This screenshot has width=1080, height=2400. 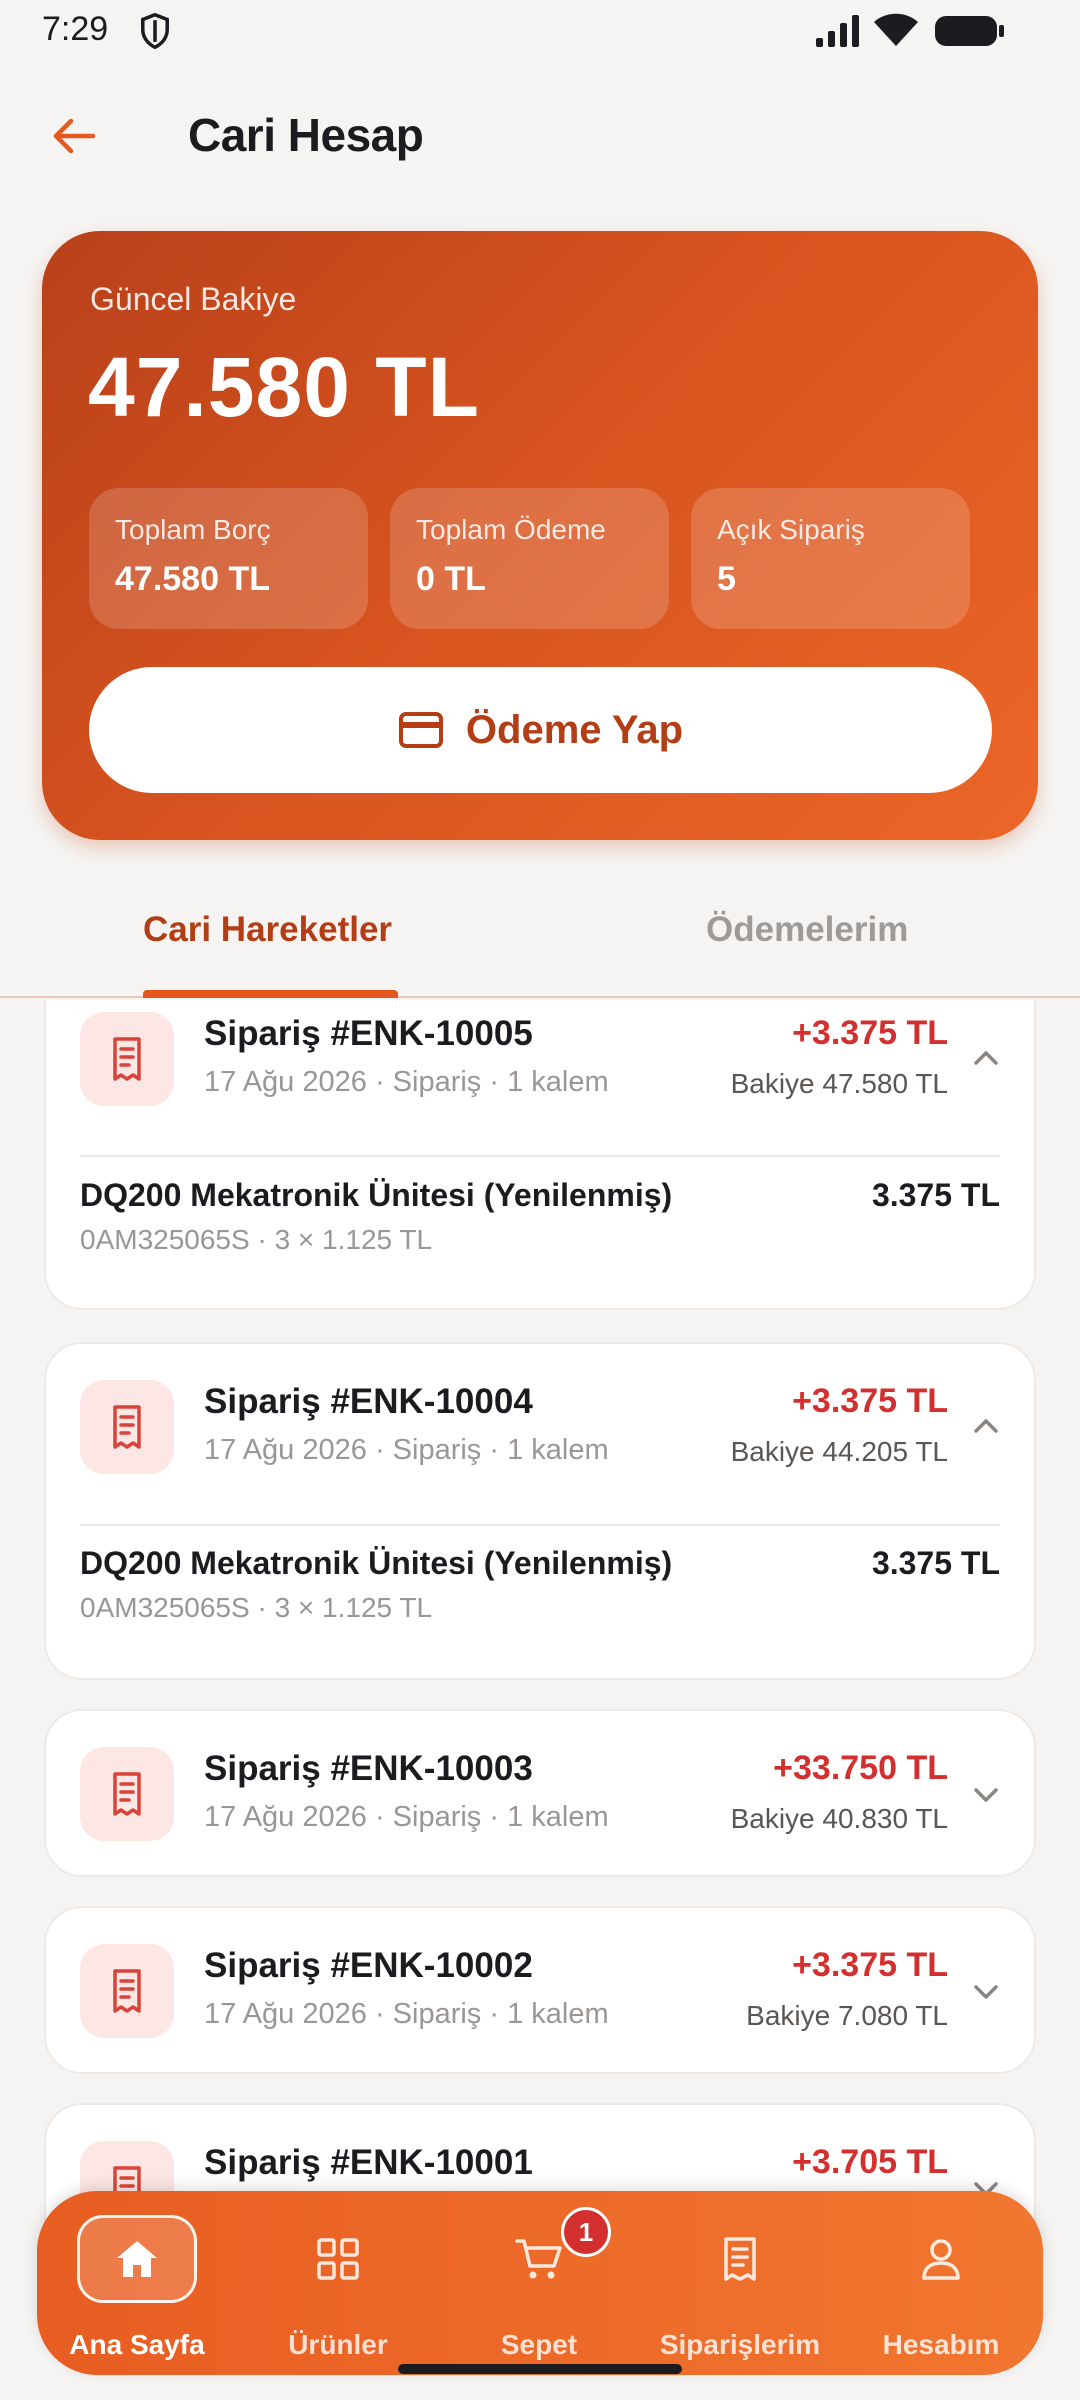 What do you see at coordinates (896, 29) in the screenshot?
I see `wifi-icon` at bounding box center [896, 29].